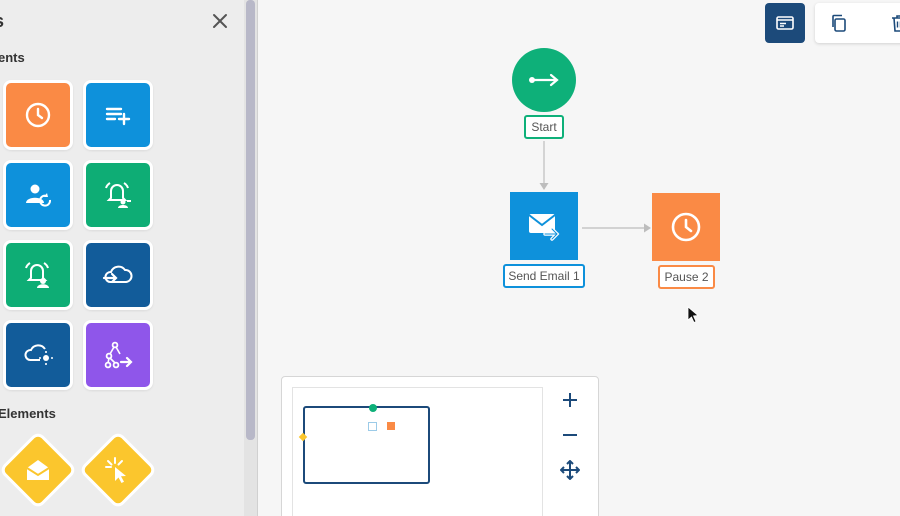 Image resolution: width=900 pixels, height=516 pixels. I want to click on tile-update-contact, so click(38, 195).